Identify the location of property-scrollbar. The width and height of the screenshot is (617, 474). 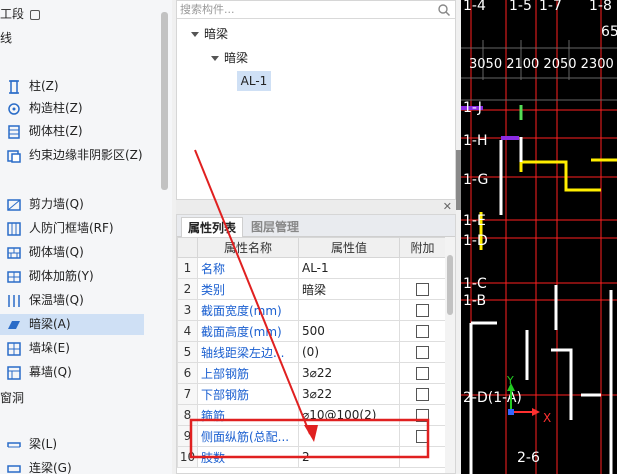
(450, 355).